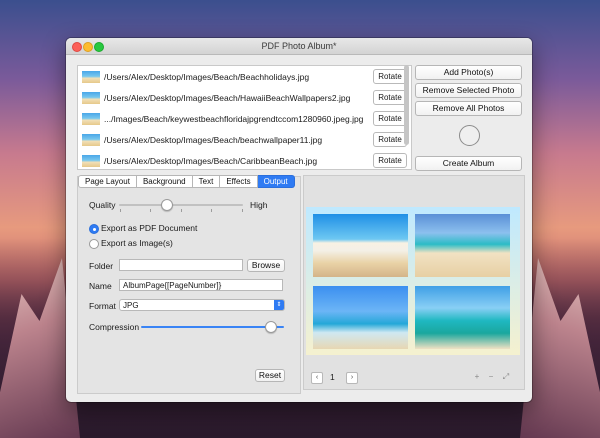 The width and height of the screenshot is (600, 438). What do you see at coordinates (101, 266) in the screenshot?
I see `folder-label: Folder` at bounding box center [101, 266].